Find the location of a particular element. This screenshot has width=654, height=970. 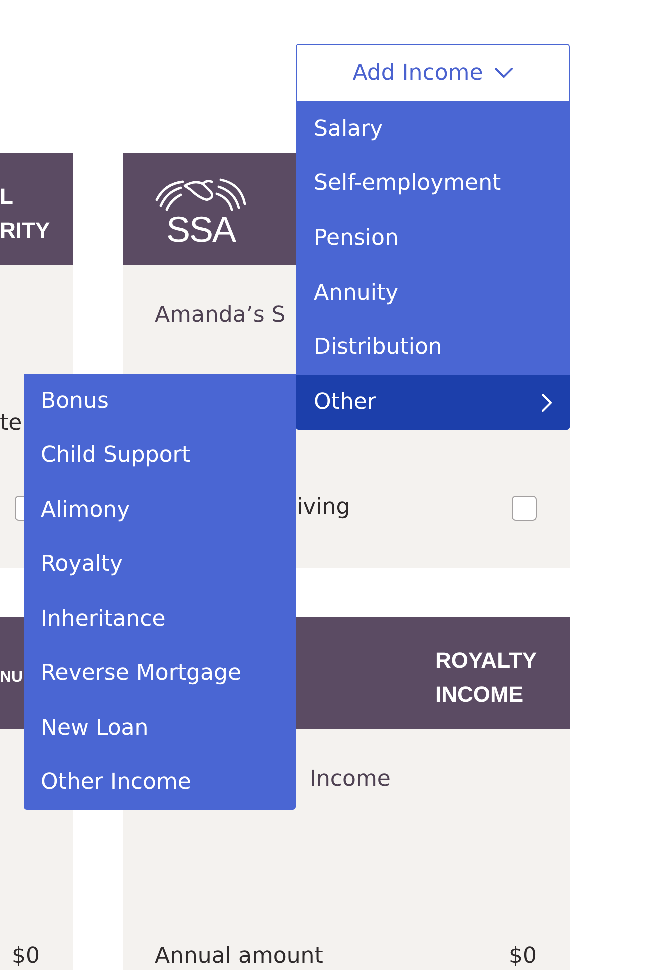

logo-text: SSA is located at coordinates (201, 230).